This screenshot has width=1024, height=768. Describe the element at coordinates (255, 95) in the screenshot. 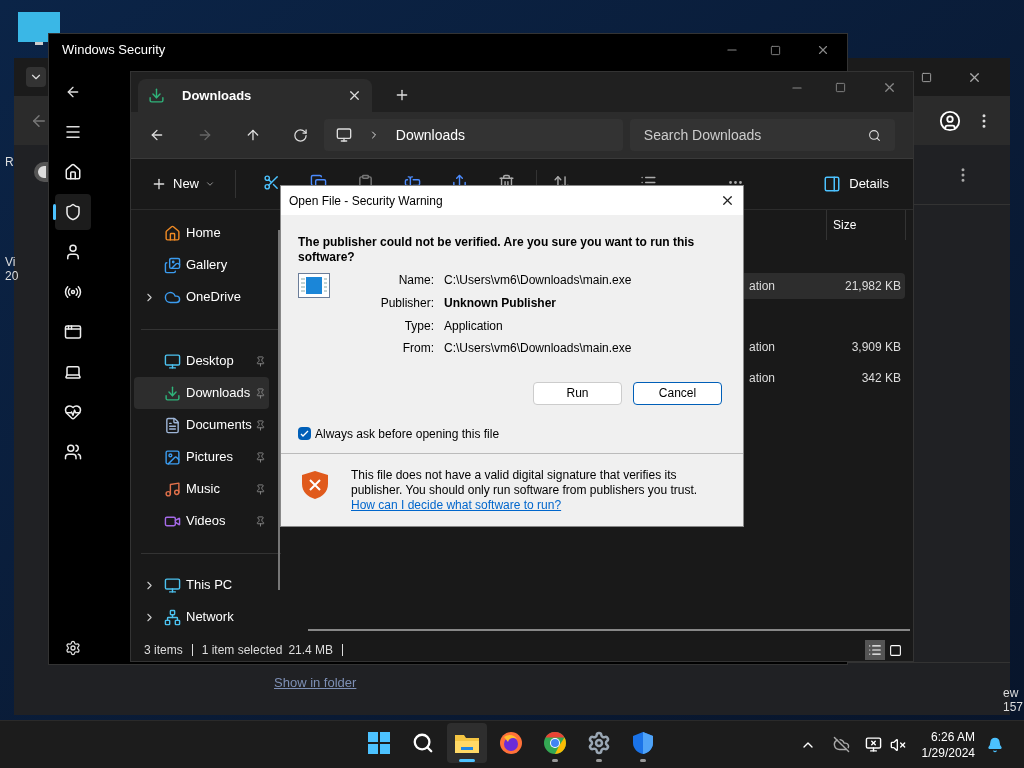

I see `explorer-tab: Downloads` at that location.